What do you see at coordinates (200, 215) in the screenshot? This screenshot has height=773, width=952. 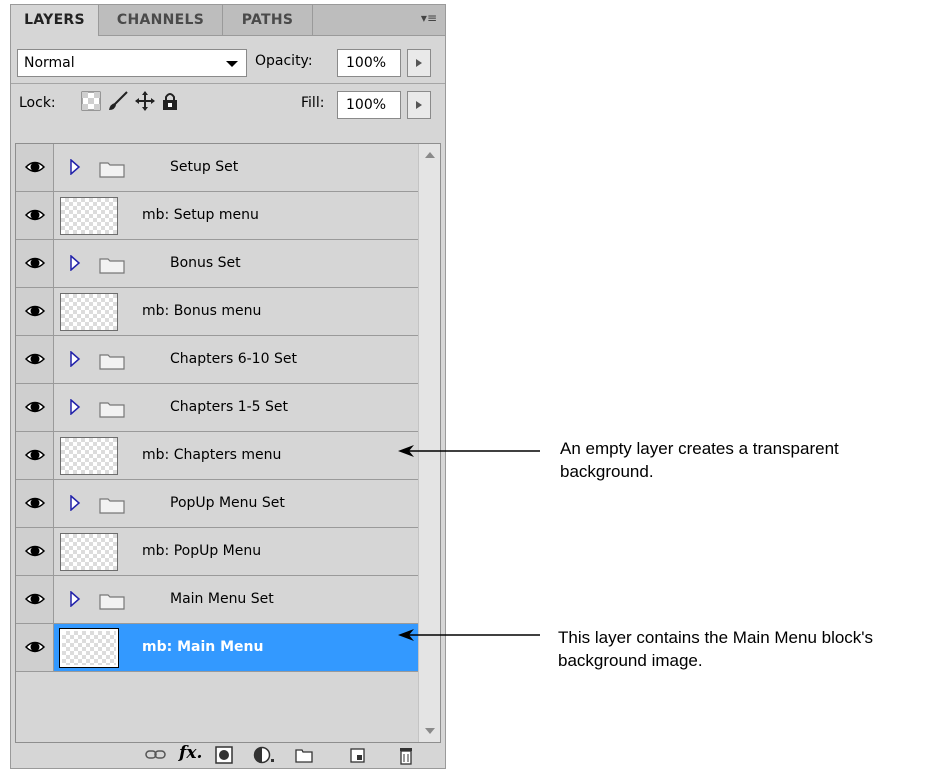 I see `layer-name: mb: Setup menu` at bounding box center [200, 215].